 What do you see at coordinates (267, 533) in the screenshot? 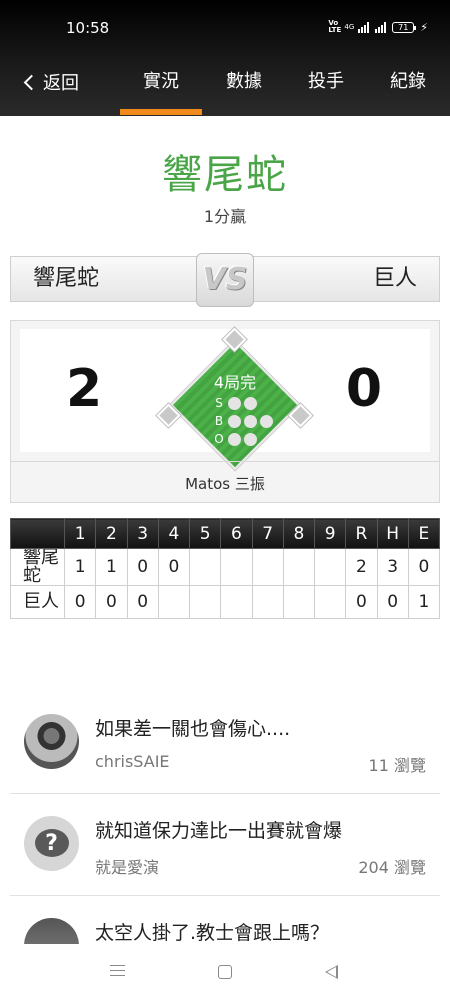
I see `header-cell: 7` at bounding box center [267, 533].